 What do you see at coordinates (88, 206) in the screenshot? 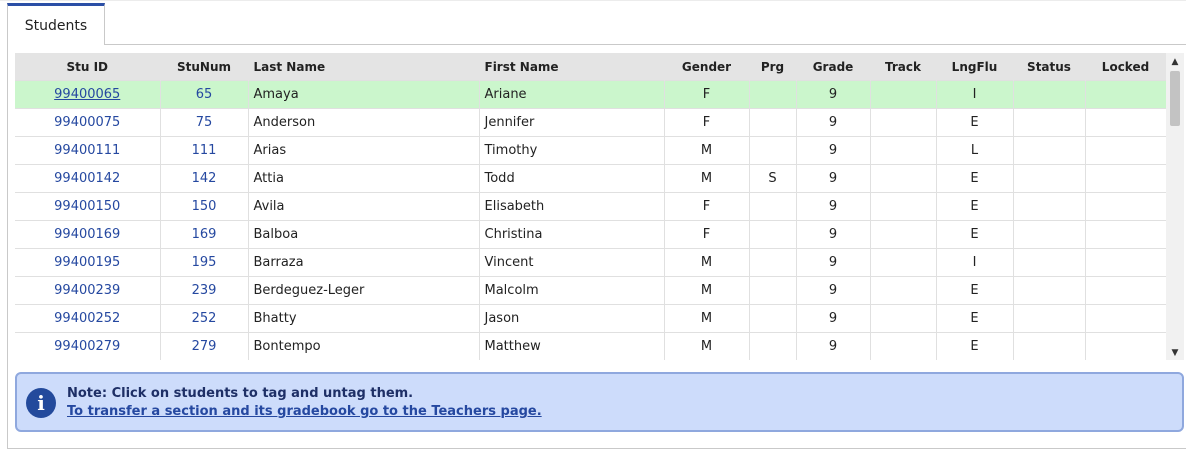
I see `stu-id-link: 99400150` at bounding box center [88, 206].